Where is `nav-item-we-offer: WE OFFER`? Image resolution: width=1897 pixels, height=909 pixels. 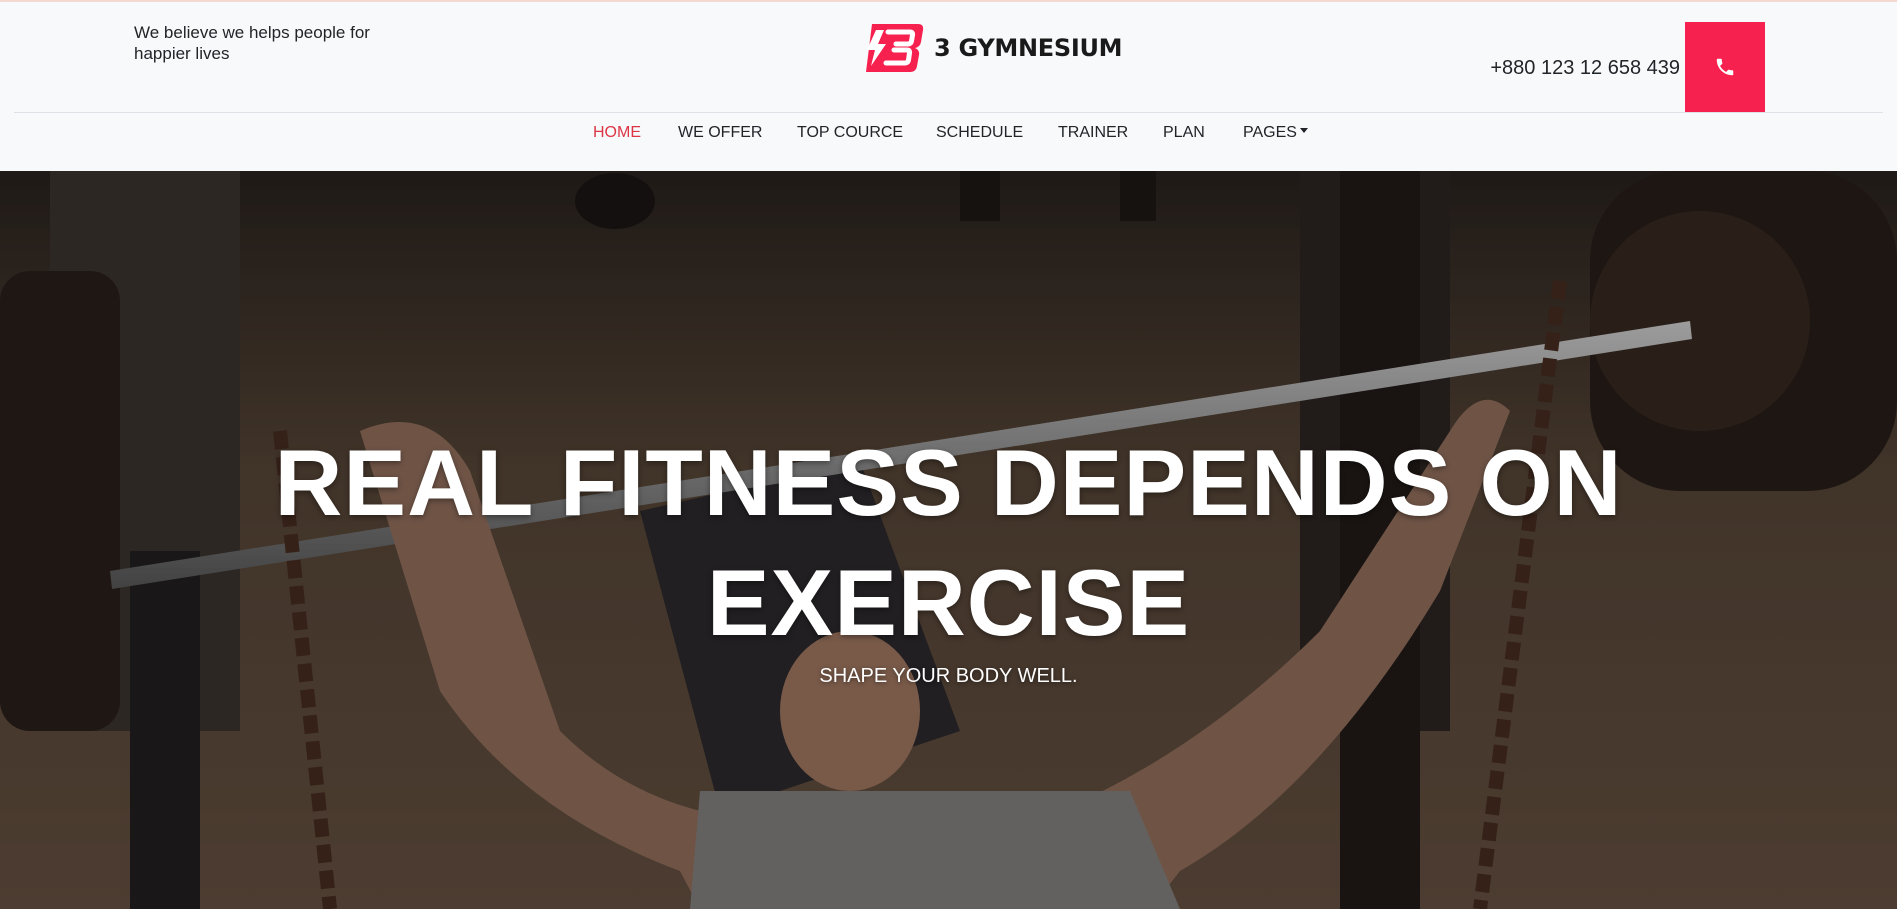 nav-item-we-offer: WE OFFER is located at coordinates (720, 133).